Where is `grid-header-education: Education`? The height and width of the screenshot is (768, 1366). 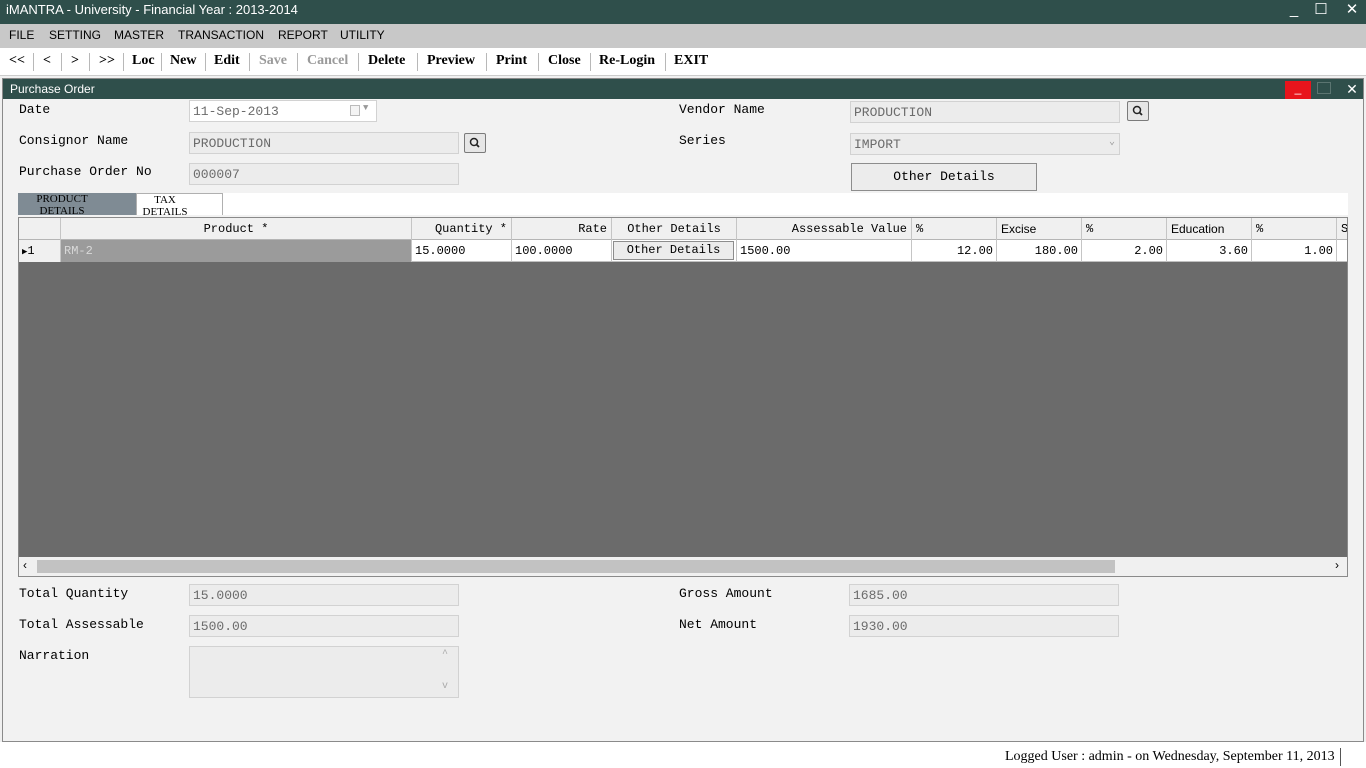 grid-header-education: Education is located at coordinates (1209, 229).